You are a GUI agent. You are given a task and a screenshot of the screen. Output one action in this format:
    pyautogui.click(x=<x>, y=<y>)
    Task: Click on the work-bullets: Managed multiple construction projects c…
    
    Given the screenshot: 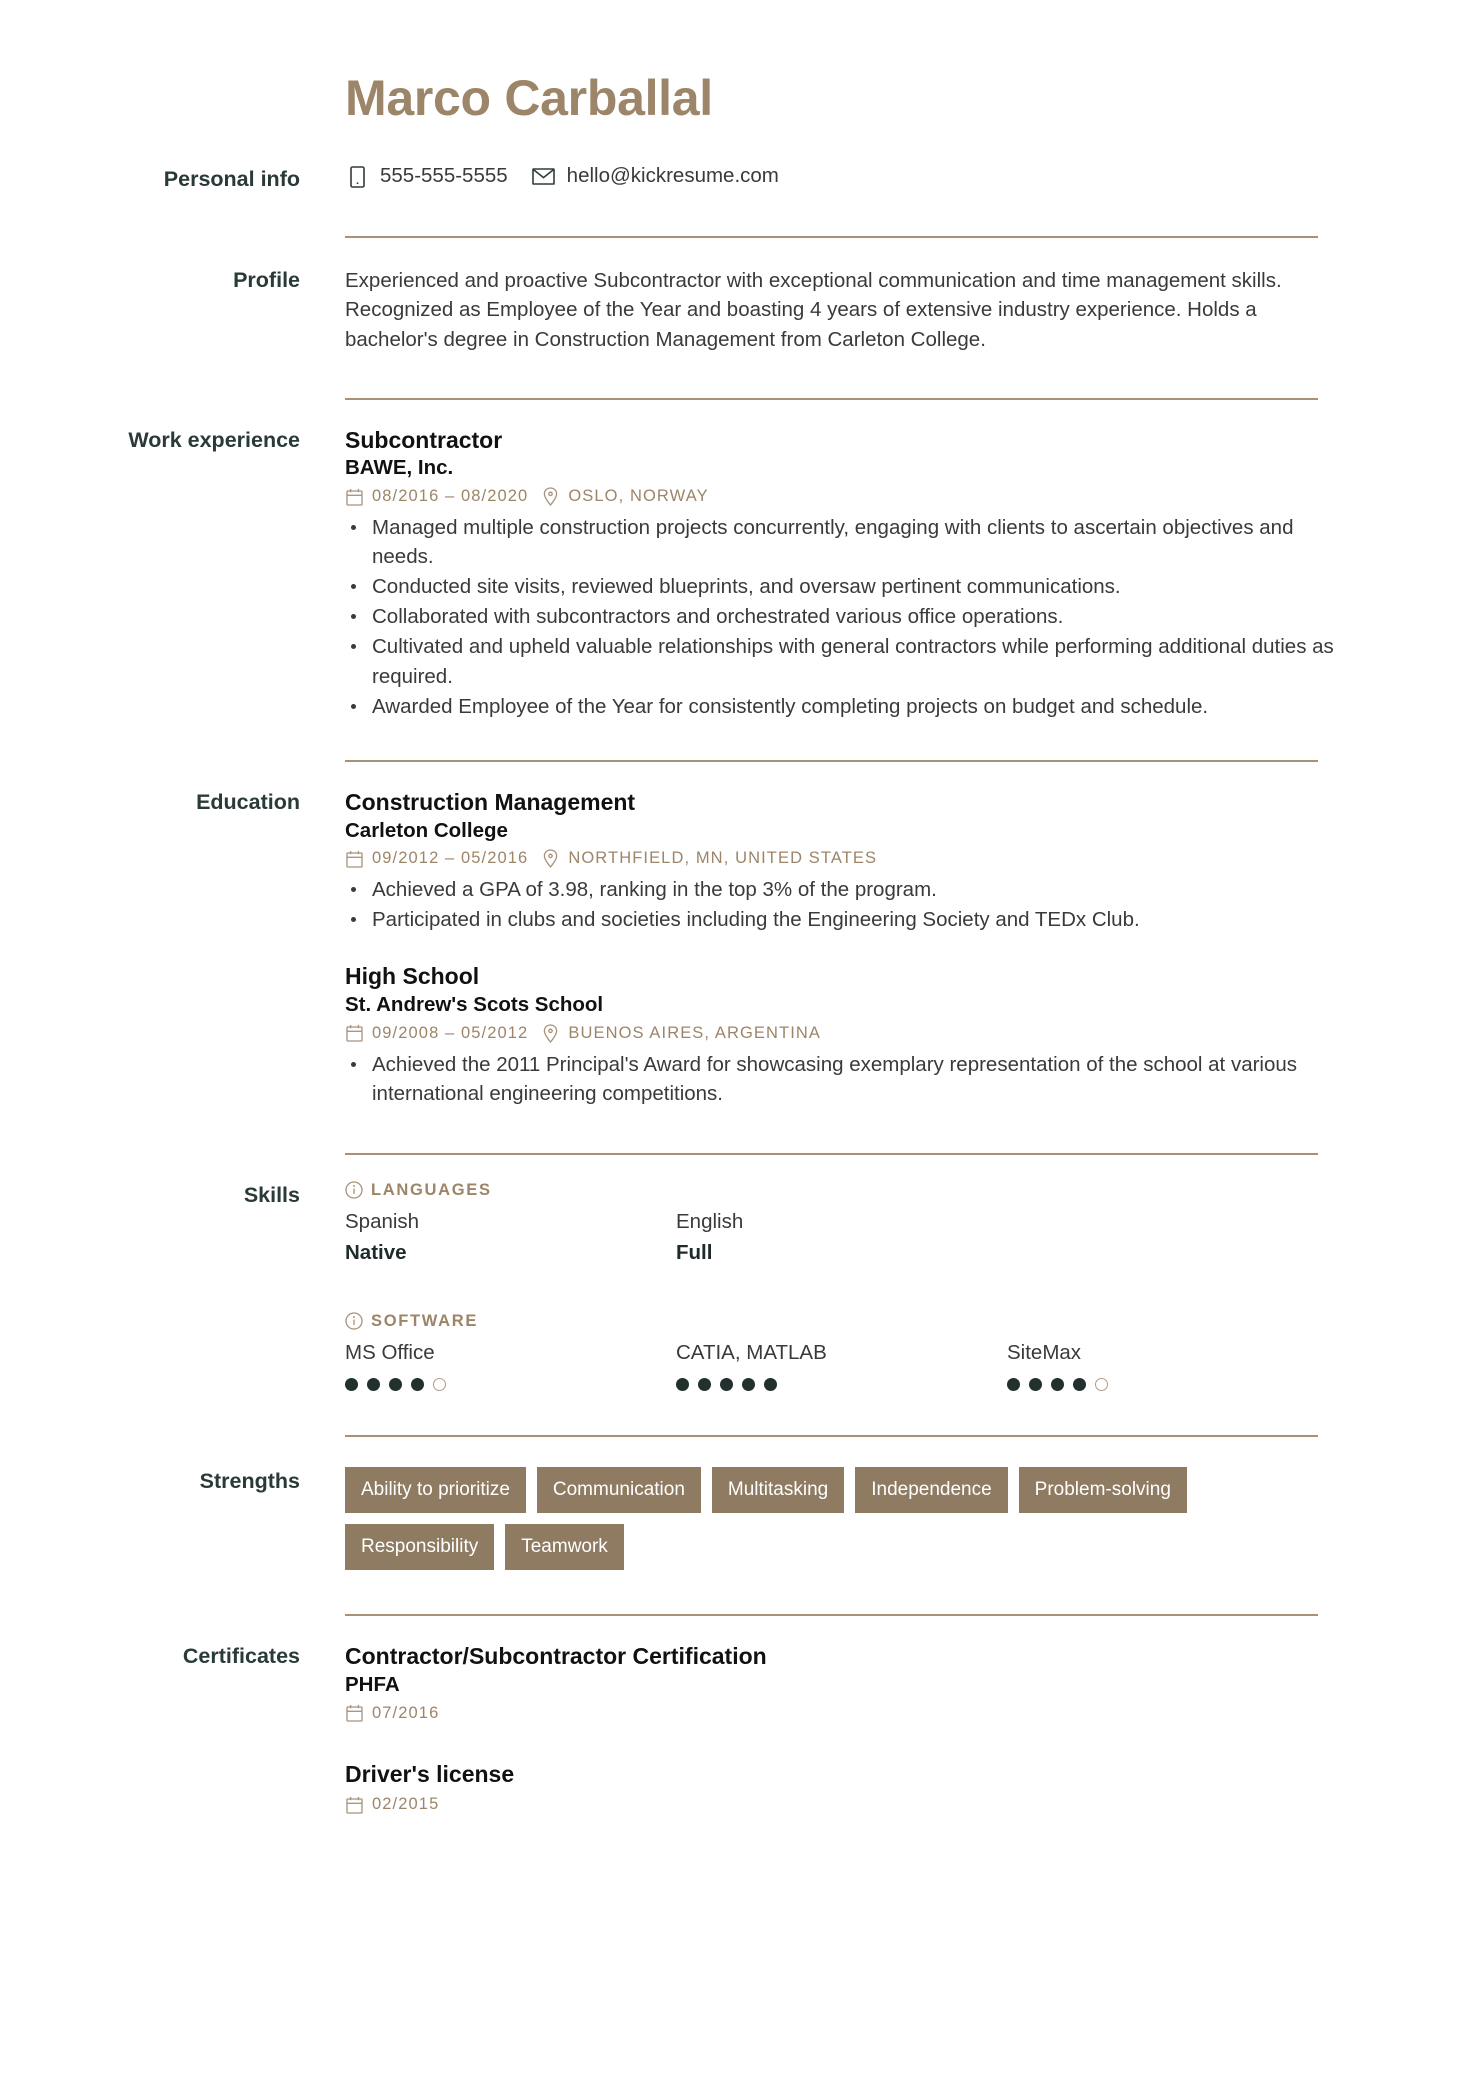 What is the action you would take?
    pyautogui.click(x=841, y=617)
    